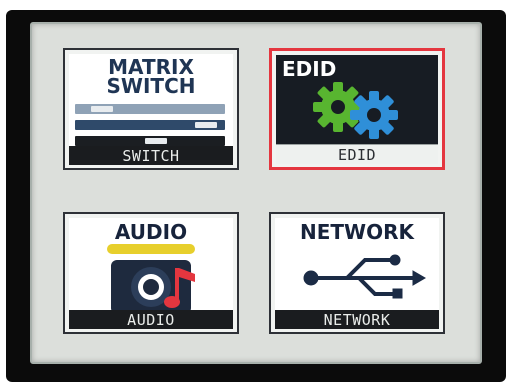 The height and width of the screenshot is (390, 513). Describe the element at coordinates (151, 319) in the screenshot. I see `audio-tile-label: AUDIO` at that location.